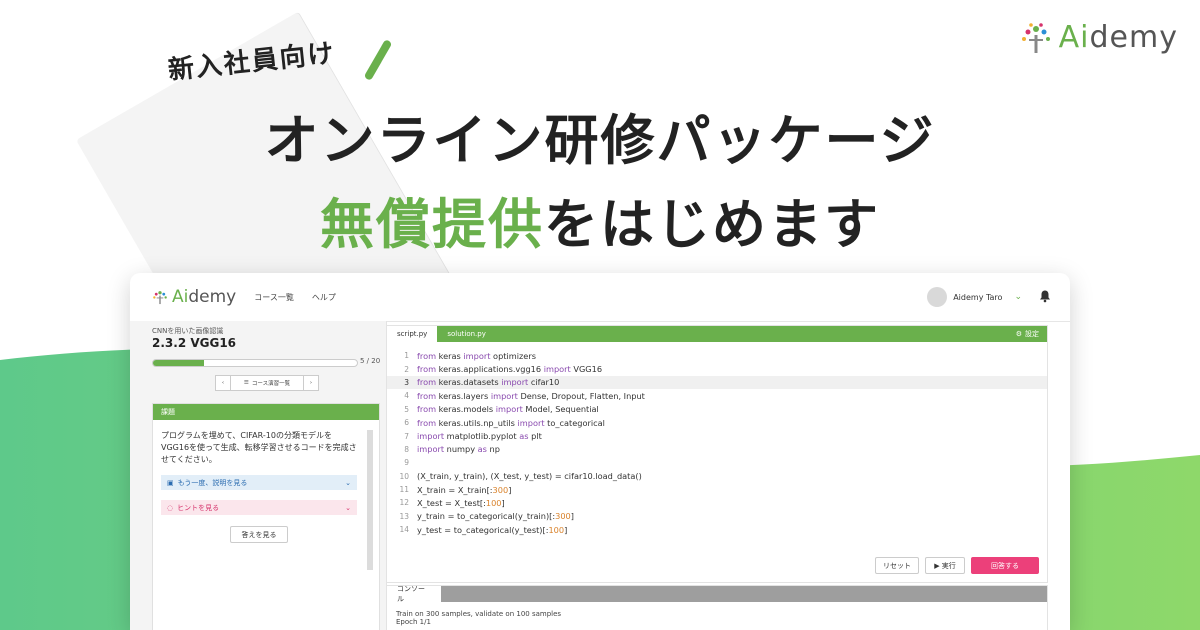 This screenshot has height=630, width=1200. Describe the element at coordinates (178, 363) in the screenshot. I see `progress-fill` at that location.